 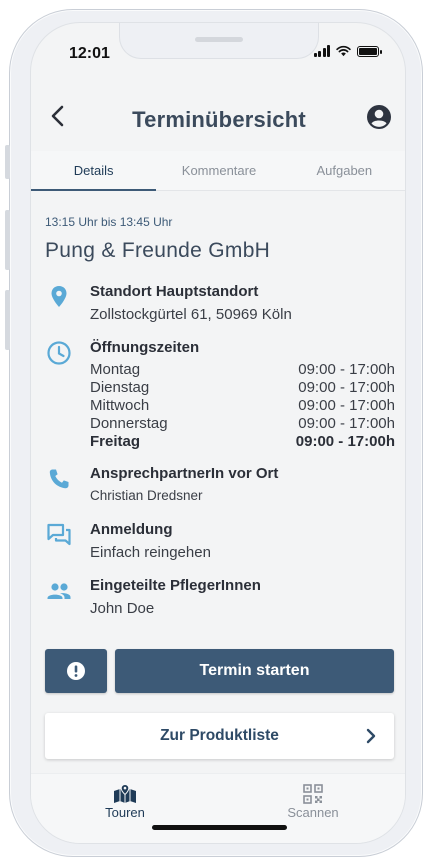 I want to click on battery-icon, so click(x=369, y=51).